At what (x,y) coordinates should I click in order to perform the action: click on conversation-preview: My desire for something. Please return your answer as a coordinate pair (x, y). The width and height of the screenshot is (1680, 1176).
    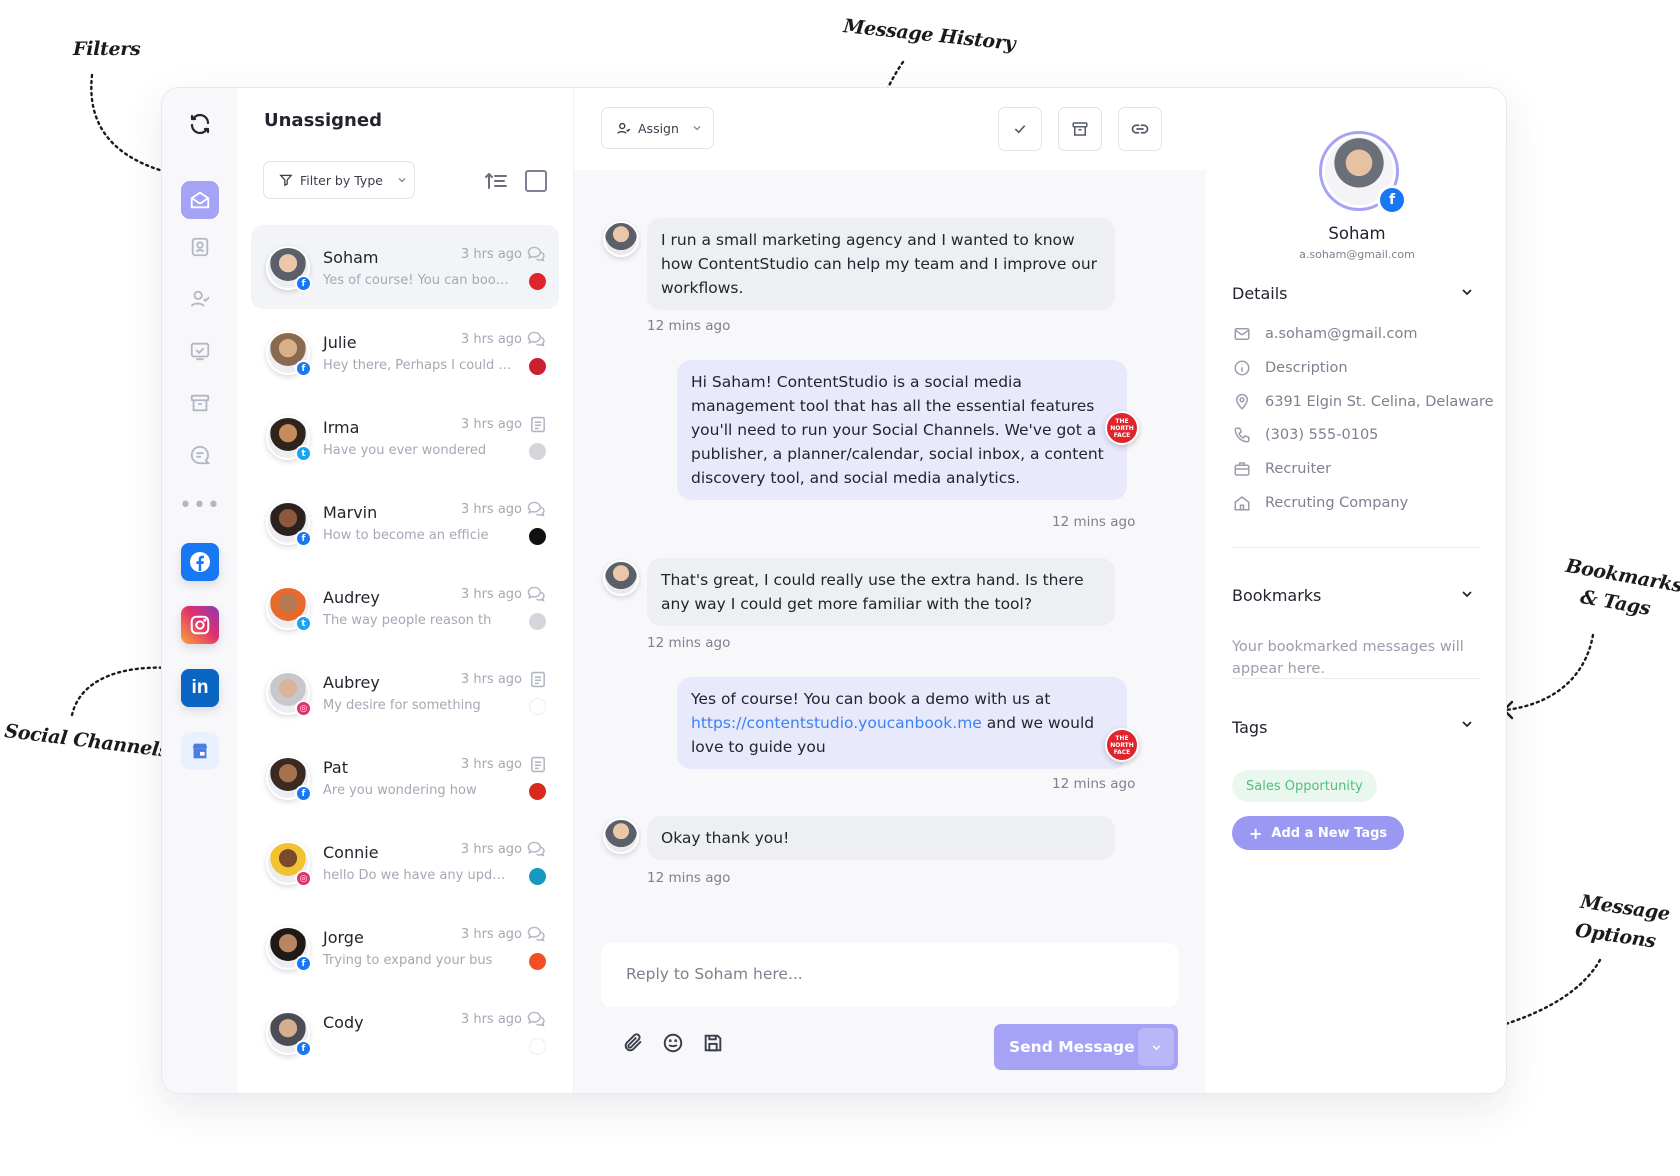
    Looking at the image, I should click on (402, 705).